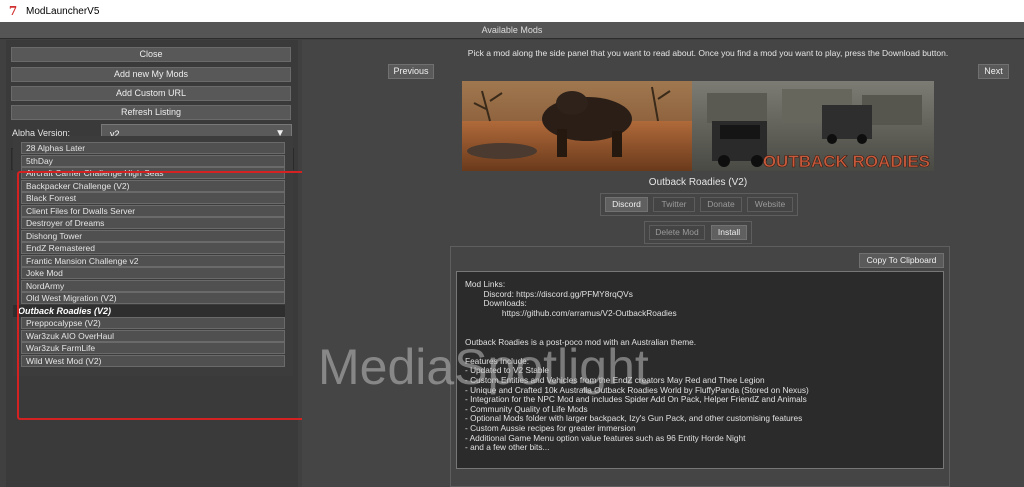 The image size is (1024, 487). I want to click on close-button: Close, so click(151, 54).